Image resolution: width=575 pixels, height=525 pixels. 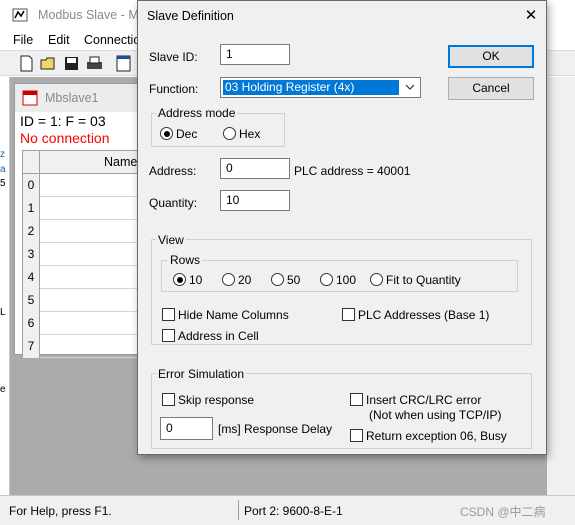 What do you see at coordinates (186, 428) in the screenshot?
I see `response-delay-input: 0` at bounding box center [186, 428].